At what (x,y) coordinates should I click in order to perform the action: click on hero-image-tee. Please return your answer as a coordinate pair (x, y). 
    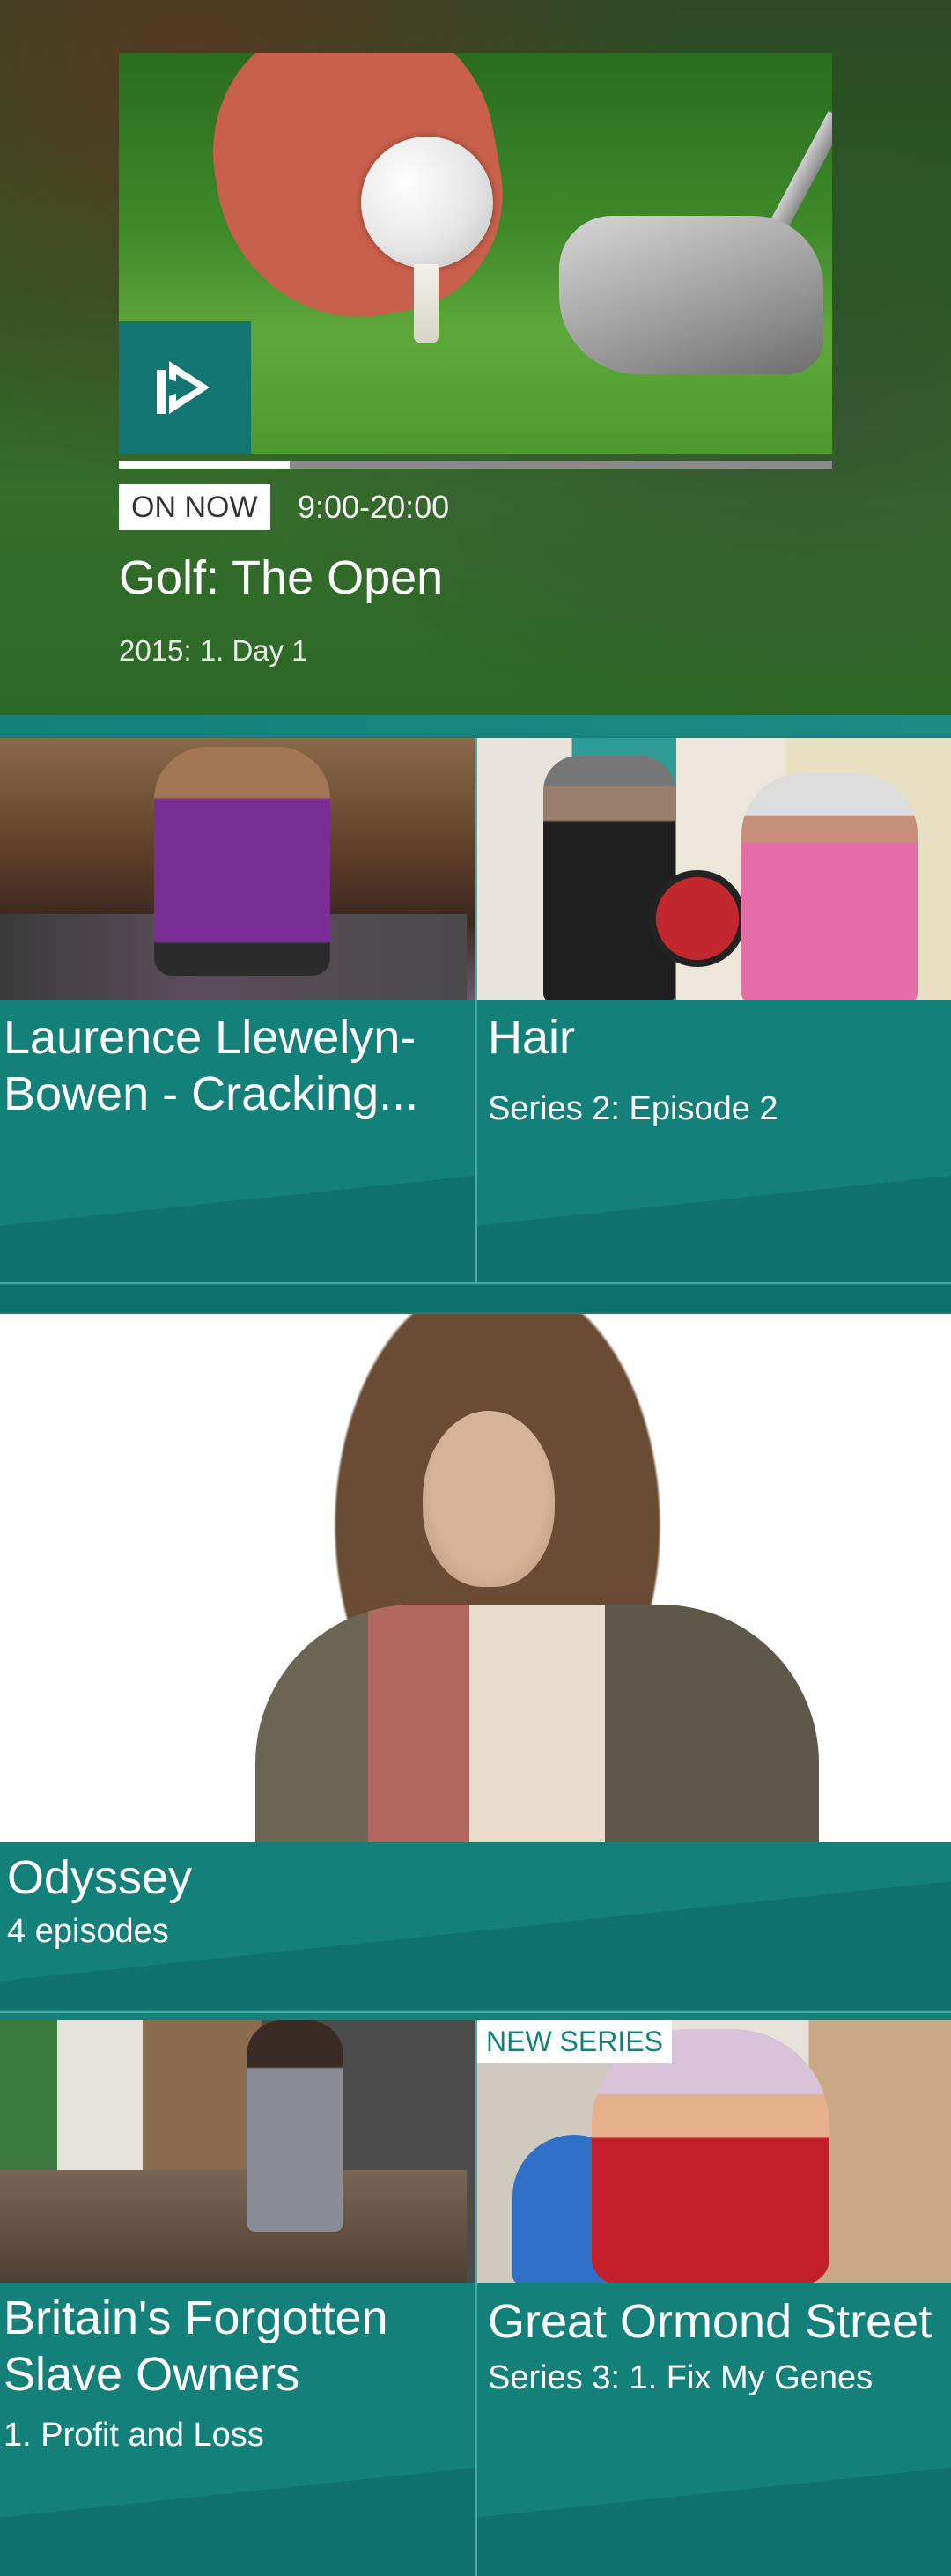
    Looking at the image, I should click on (426, 303).